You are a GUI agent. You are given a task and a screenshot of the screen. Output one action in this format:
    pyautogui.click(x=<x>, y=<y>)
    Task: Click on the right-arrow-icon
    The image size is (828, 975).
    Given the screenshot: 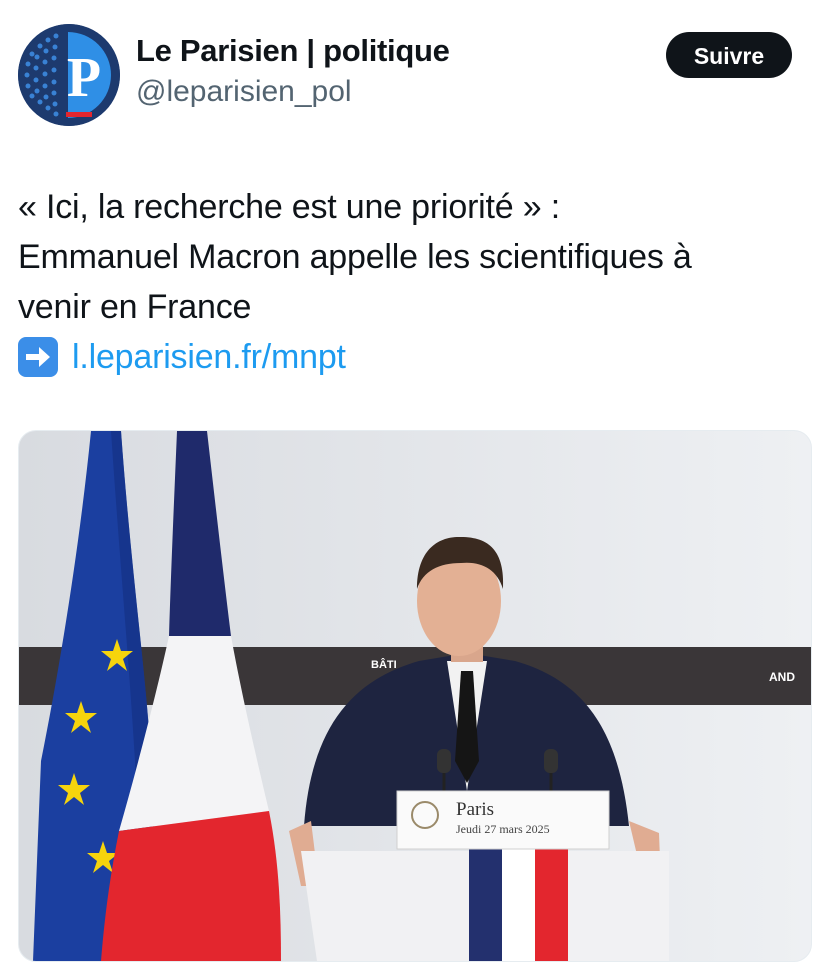 What is the action you would take?
    pyautogui.click(x=38, y=357)
    